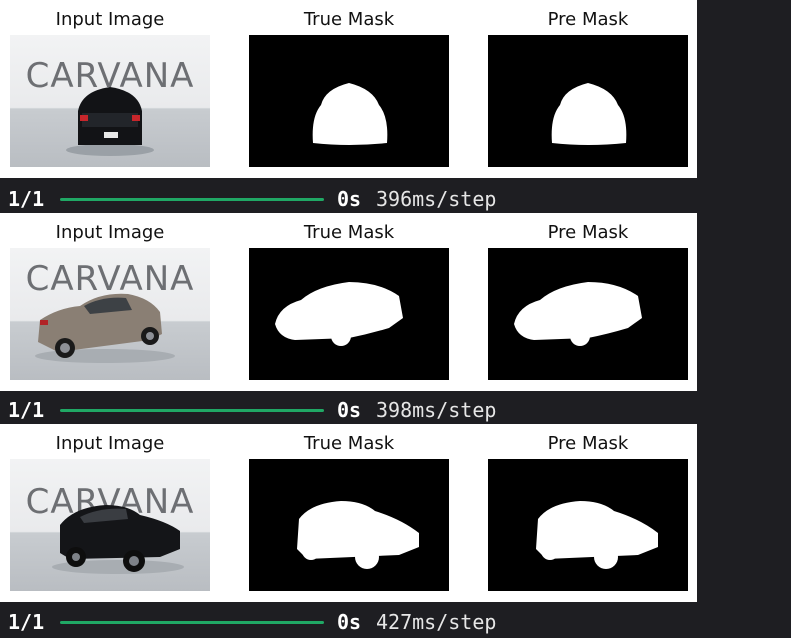 The height and width of the screenshot is (638, 791). Describe the element at coordinates (436, 622) in the screenshot. I see `speed-text: 427ms/step` at that location.